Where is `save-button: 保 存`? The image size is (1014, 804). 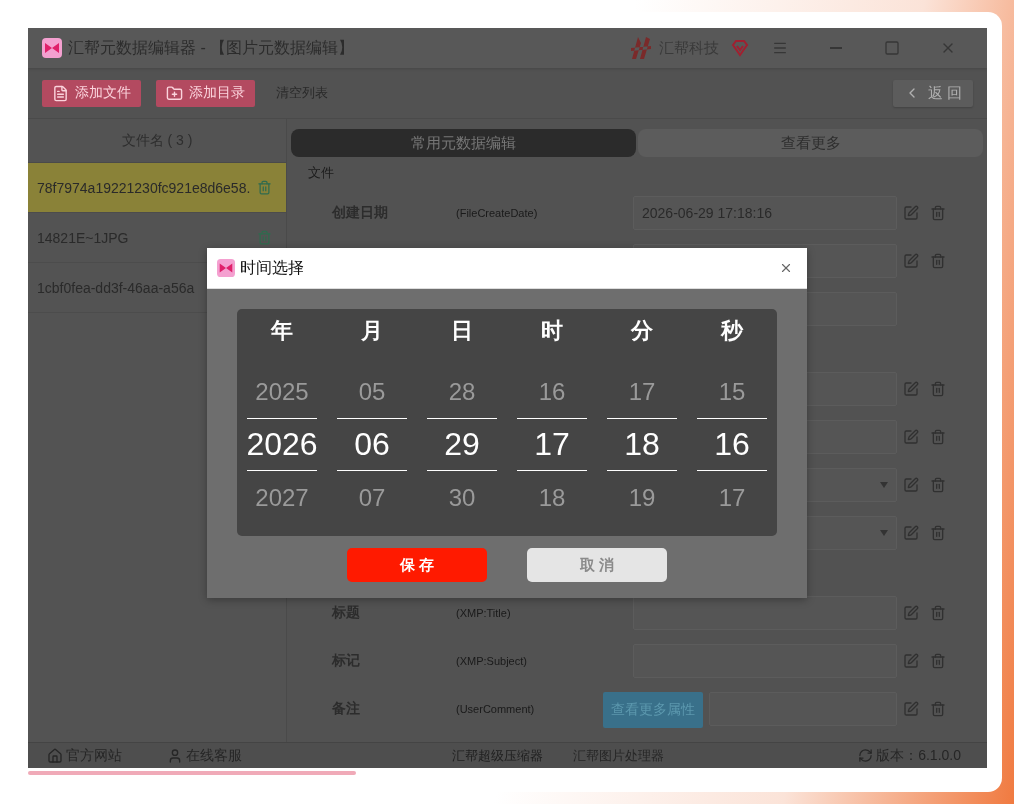
save-button: 保 存 is located at coordinates (417, 565).